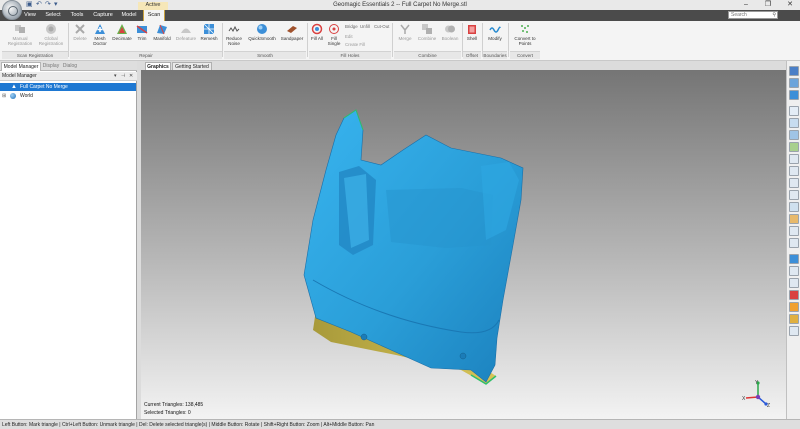 This screenshot has height=429, width=800. What do you see at coordinates (234, 28) in the screenshot?
I see `reduce-noise-icon` at bounding box center [234, 28].